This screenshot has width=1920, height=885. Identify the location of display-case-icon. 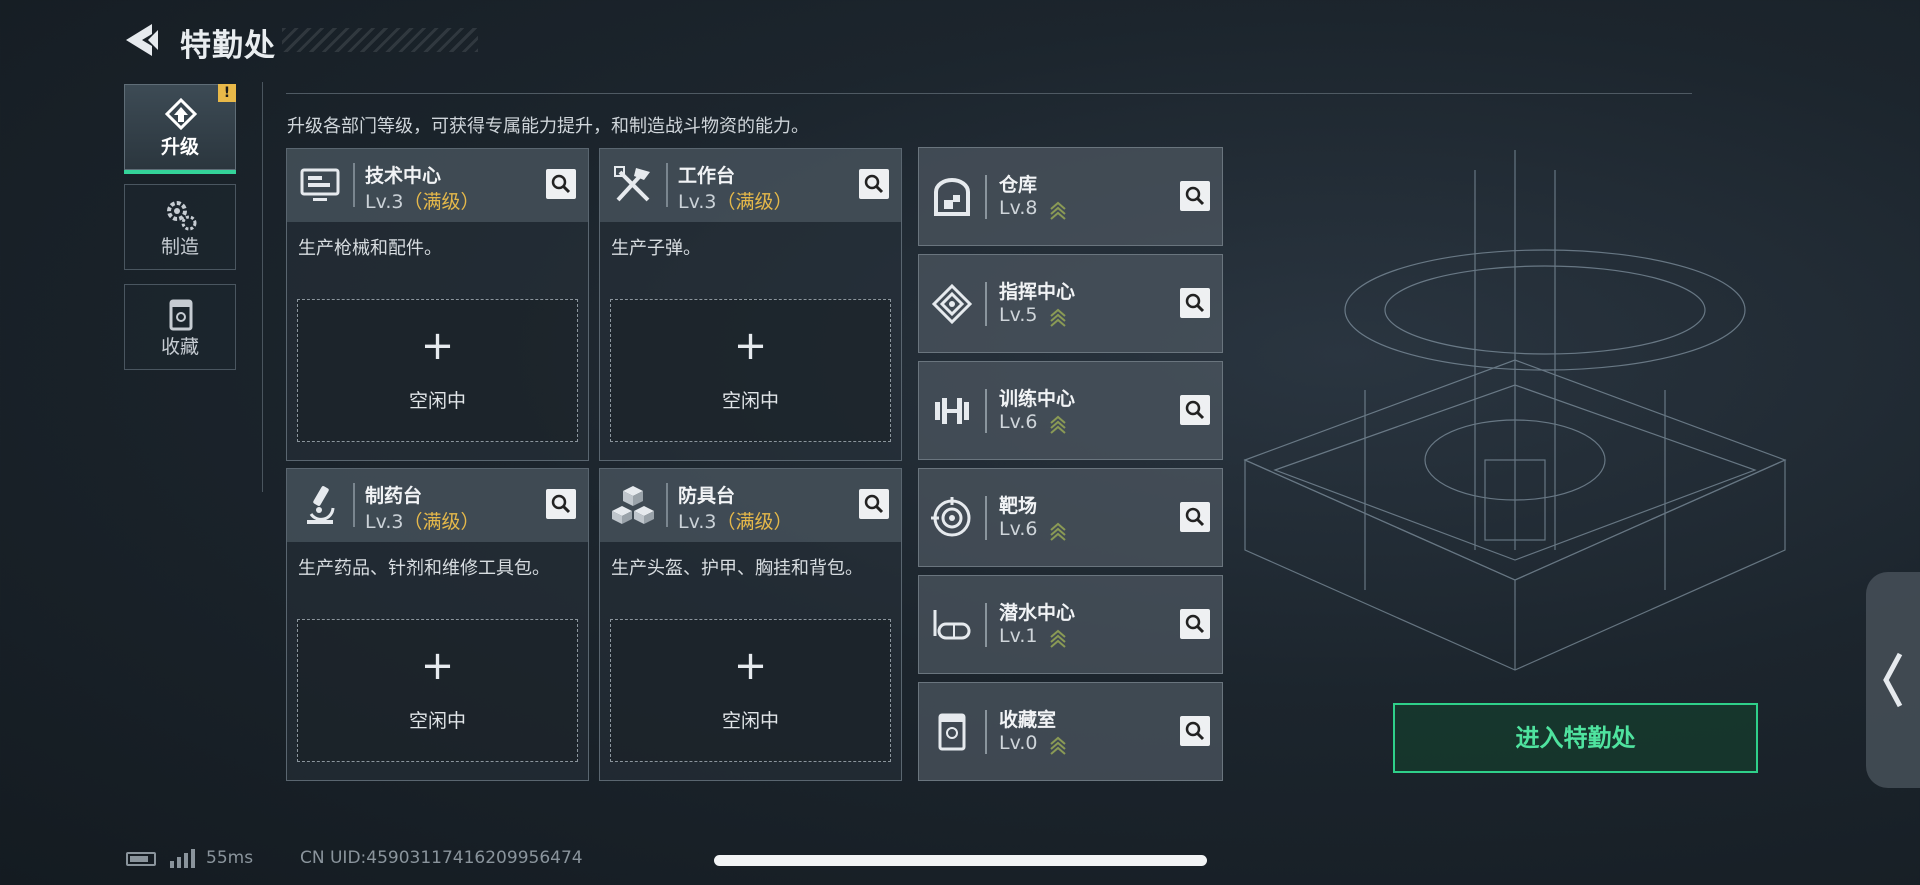
(952, 732).